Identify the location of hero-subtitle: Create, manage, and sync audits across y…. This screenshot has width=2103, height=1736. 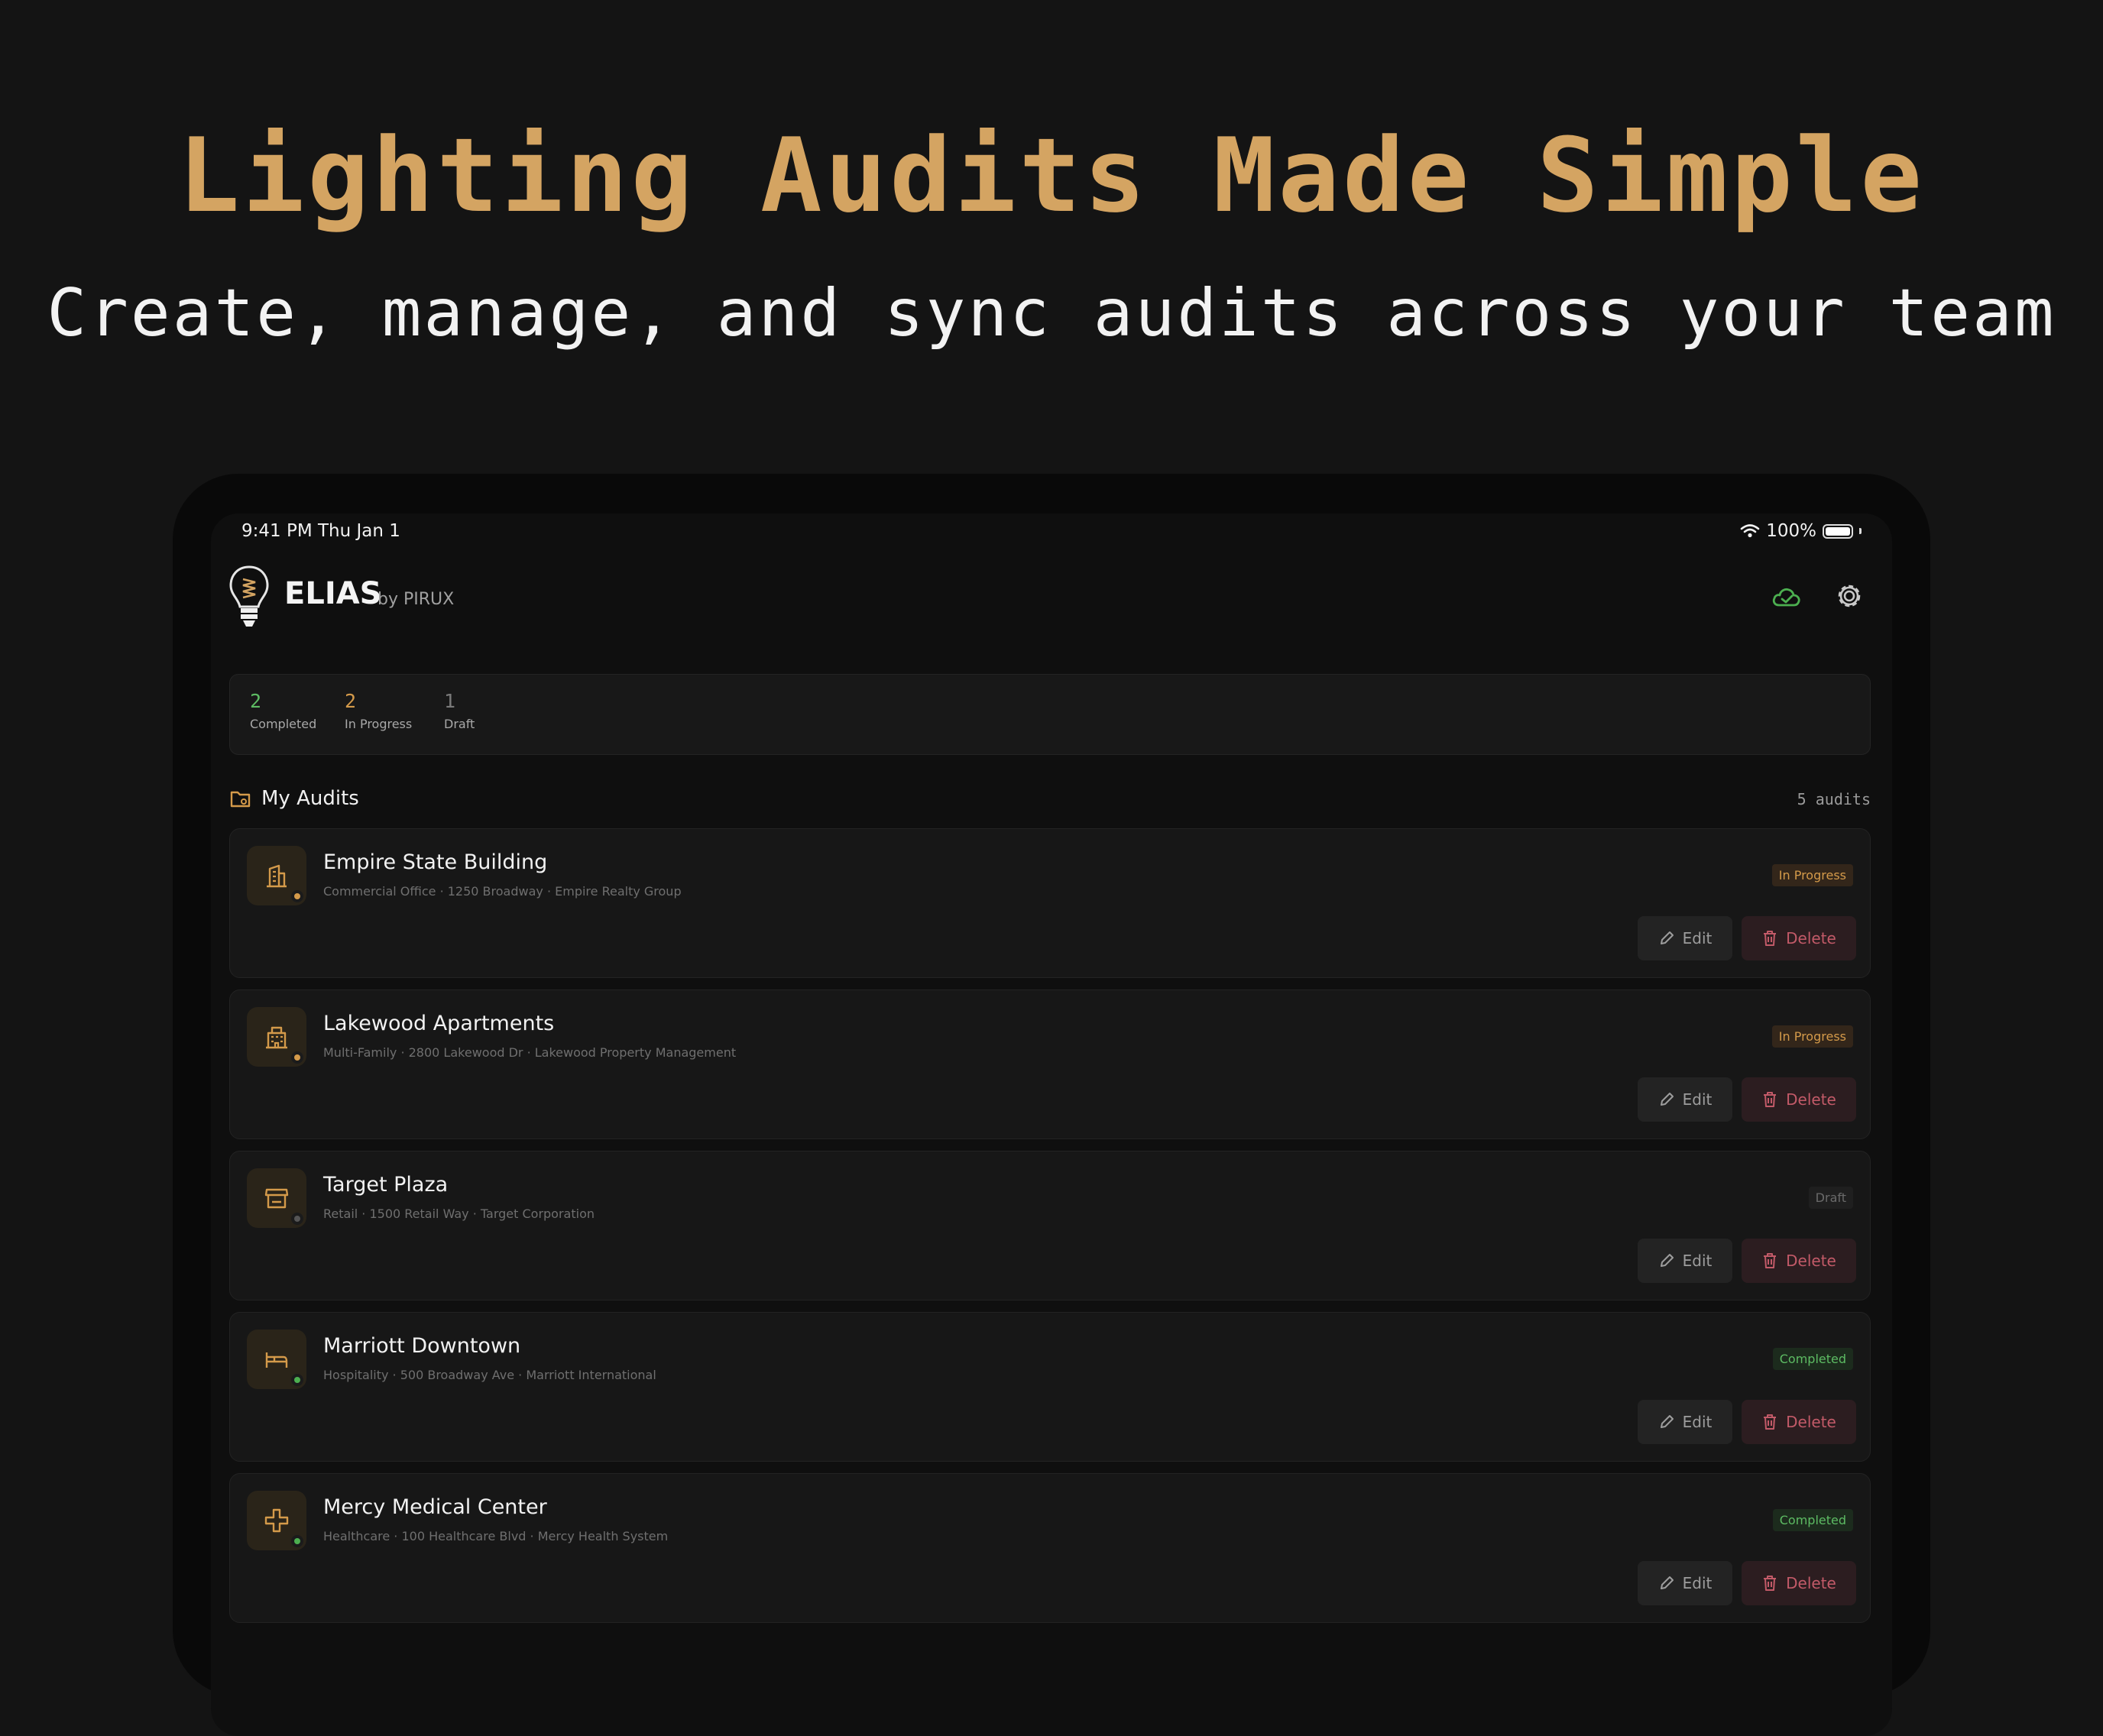
(1051, 313).